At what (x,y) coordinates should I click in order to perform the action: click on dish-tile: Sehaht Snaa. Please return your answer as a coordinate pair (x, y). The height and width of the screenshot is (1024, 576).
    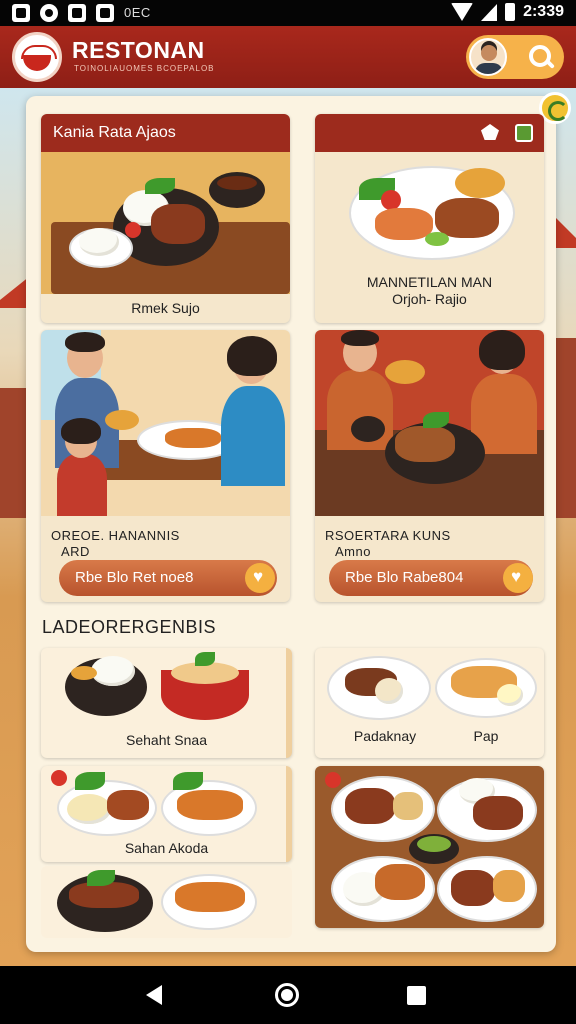
    Looking at the image, I should click on (166, 703).